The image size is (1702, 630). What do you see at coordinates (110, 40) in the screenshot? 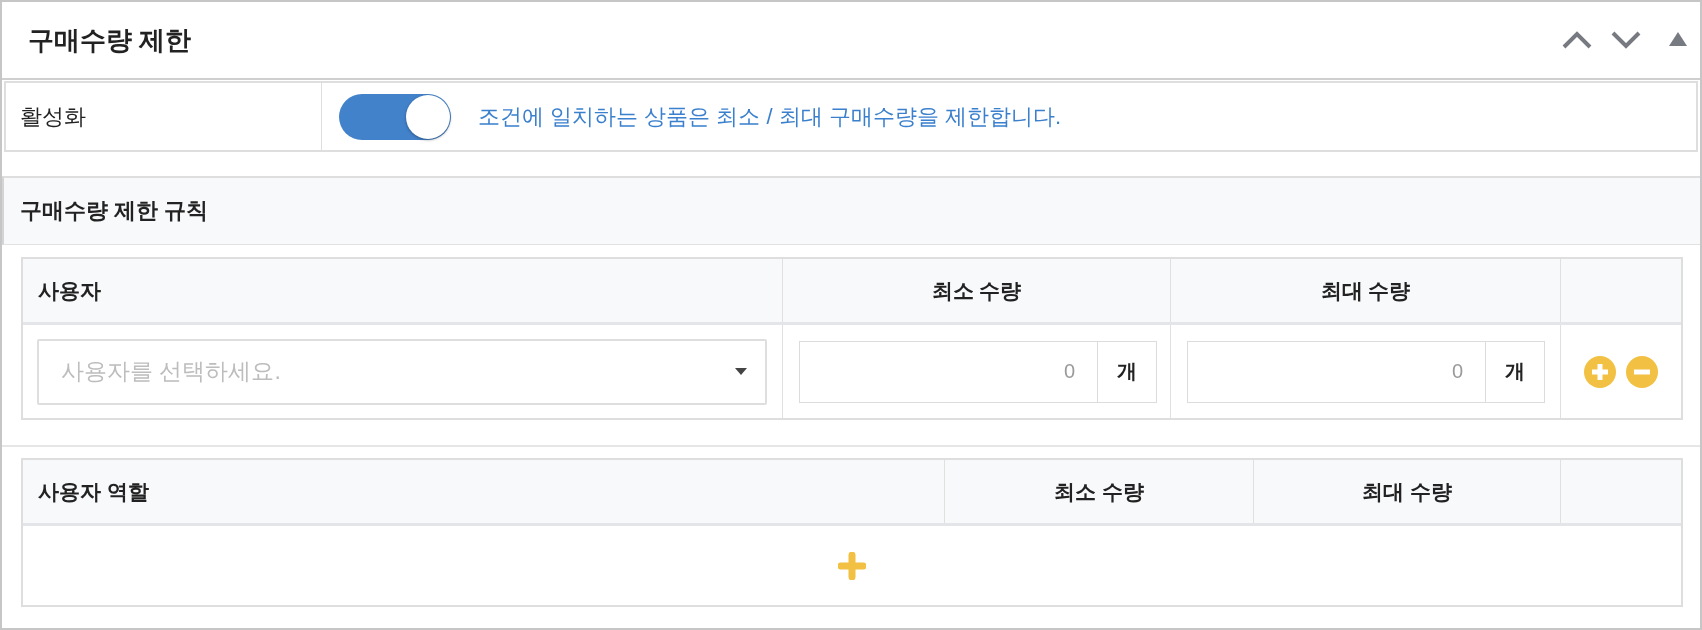
I see `panel-title: 구매수량 제한` at bounding box center [110, 40].